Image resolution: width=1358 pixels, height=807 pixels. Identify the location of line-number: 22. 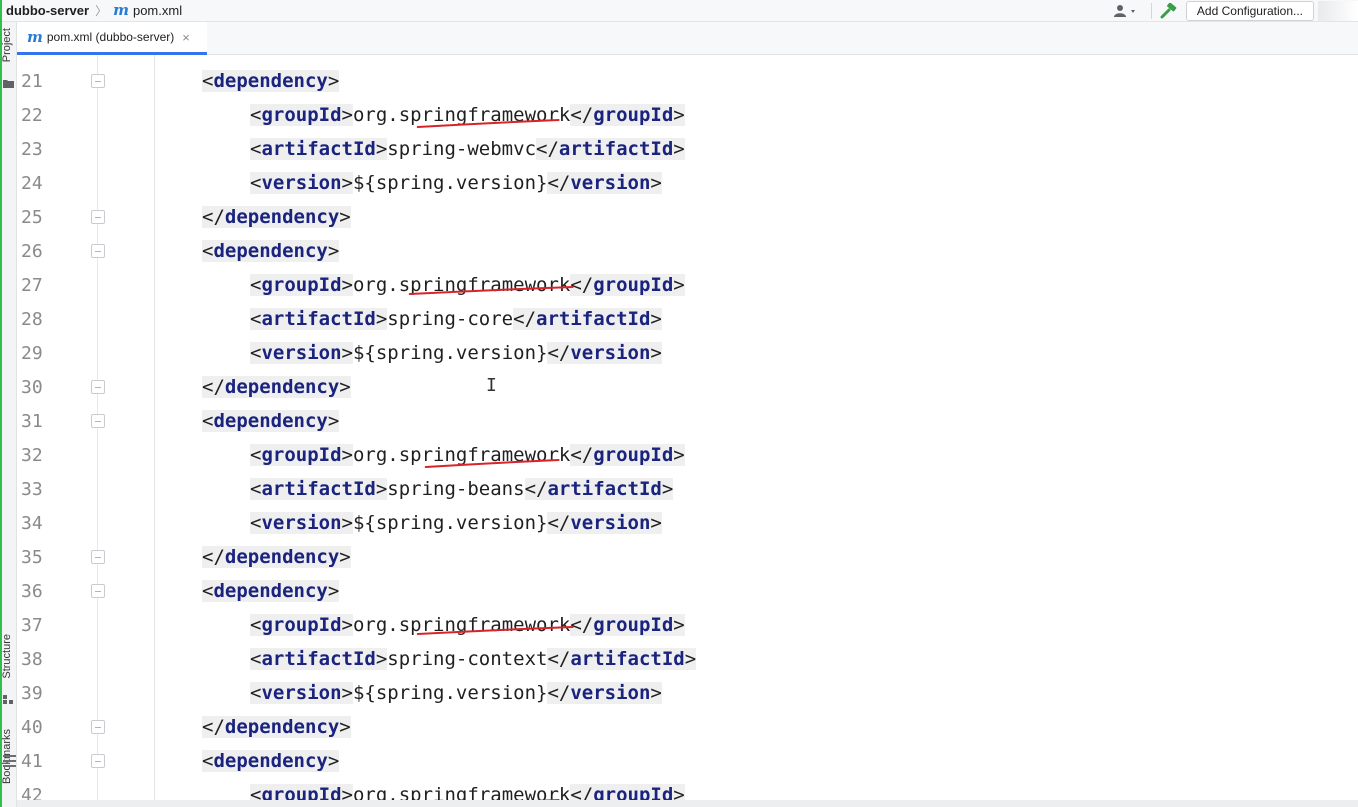
(32, 115).